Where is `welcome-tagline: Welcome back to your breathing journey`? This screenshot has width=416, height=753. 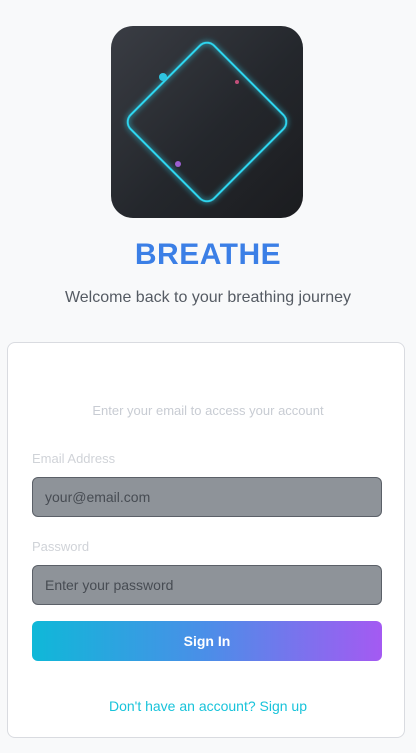
welcome-tagline: Welcome back to your breathing journey is located at coordinates (208, 297).